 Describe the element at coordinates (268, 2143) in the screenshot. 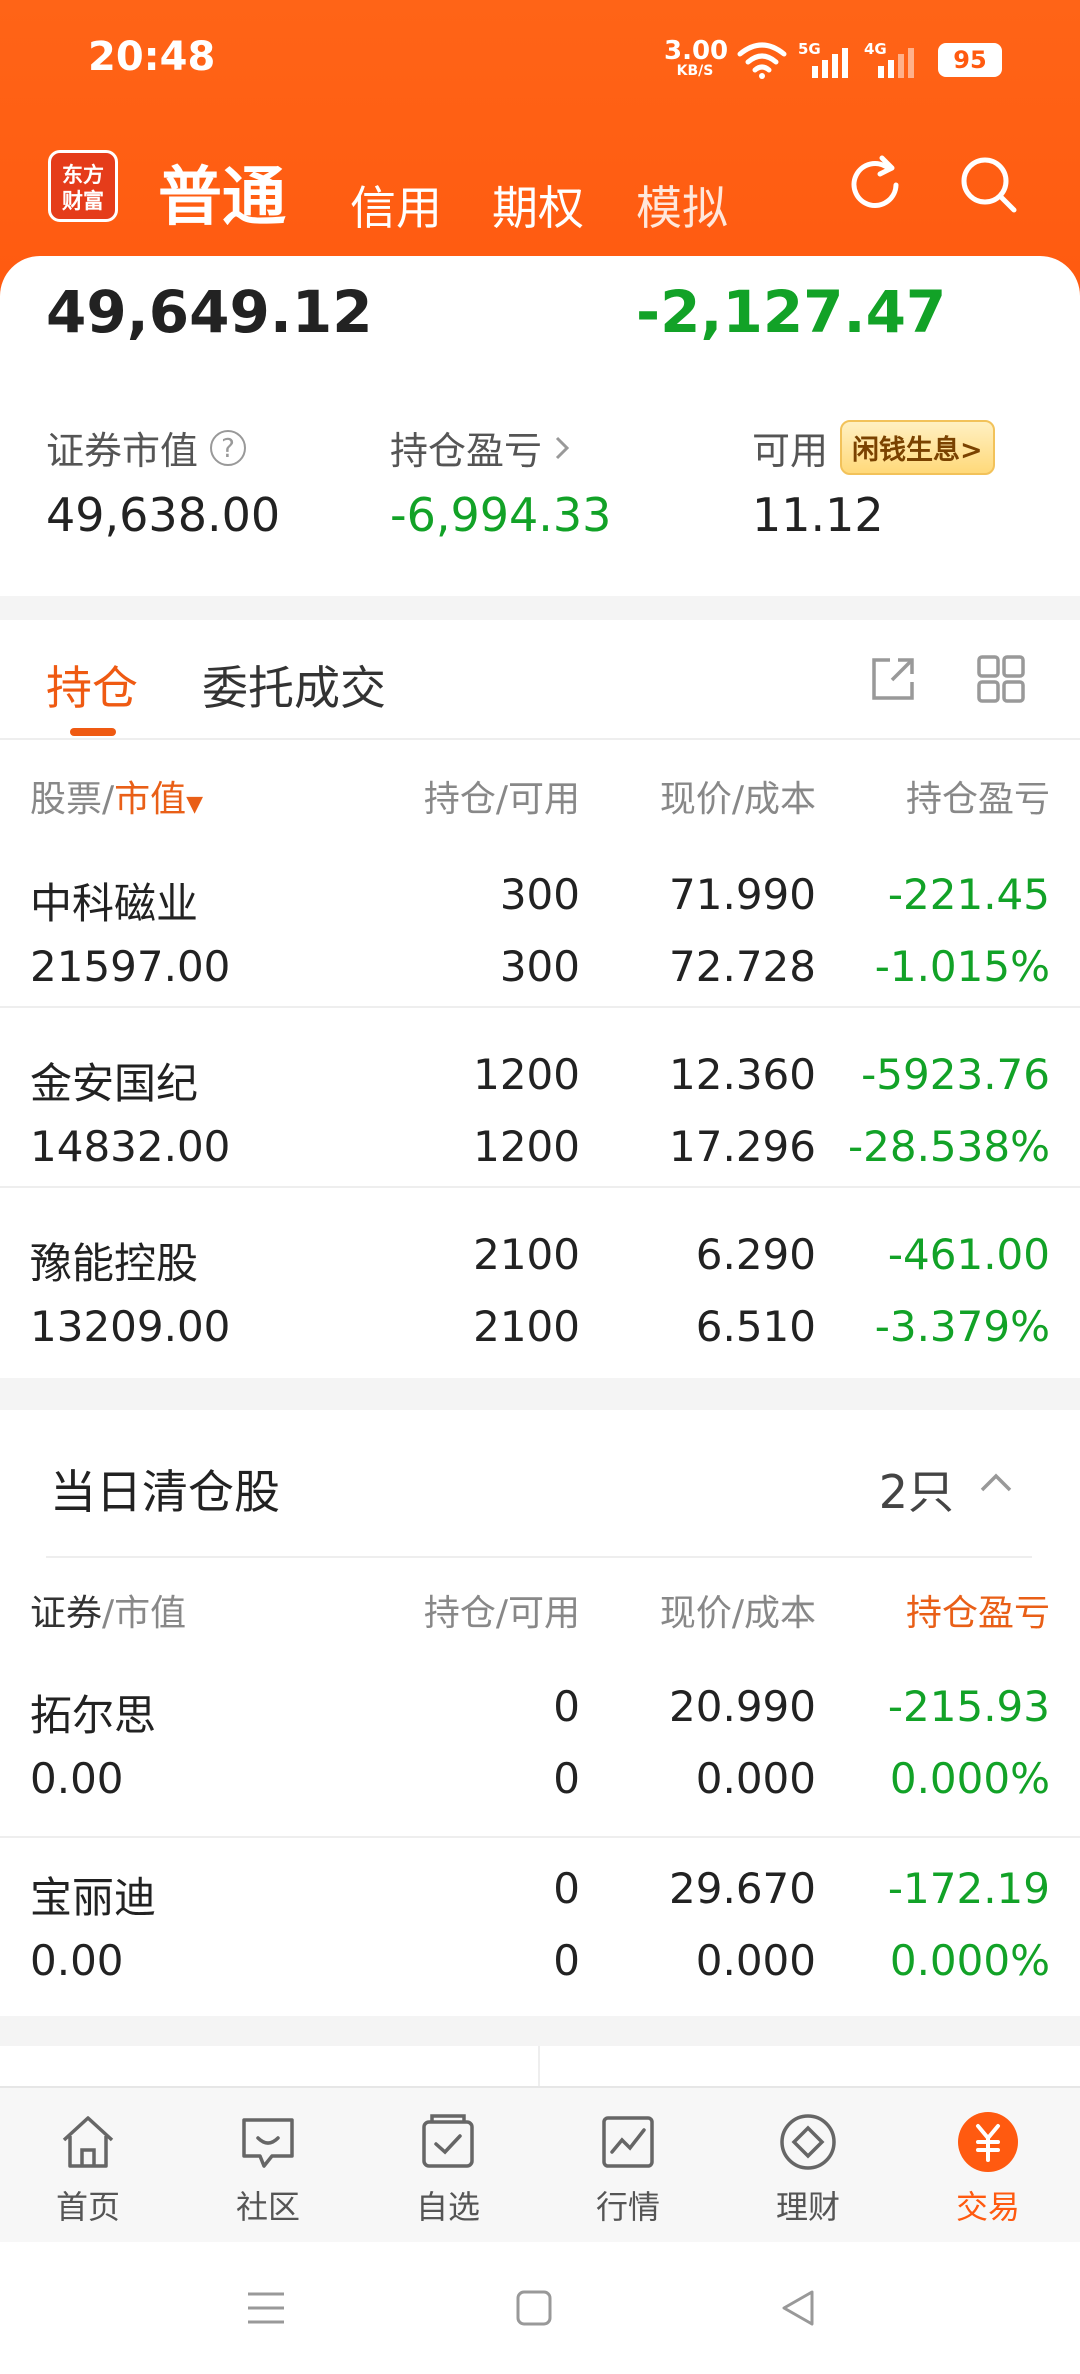

I see `community-icon` at that location.